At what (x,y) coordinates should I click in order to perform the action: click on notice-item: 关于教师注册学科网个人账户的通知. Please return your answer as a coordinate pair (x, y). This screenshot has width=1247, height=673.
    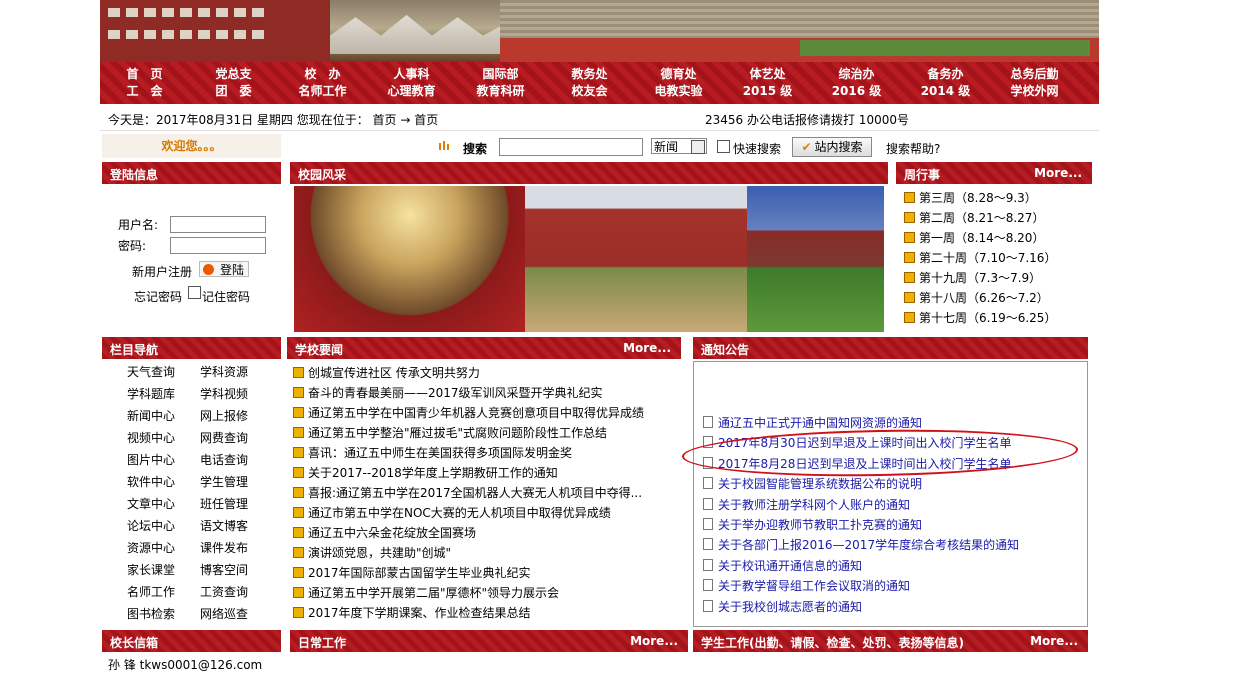
    Looking at the image, I should click on (861, 507).